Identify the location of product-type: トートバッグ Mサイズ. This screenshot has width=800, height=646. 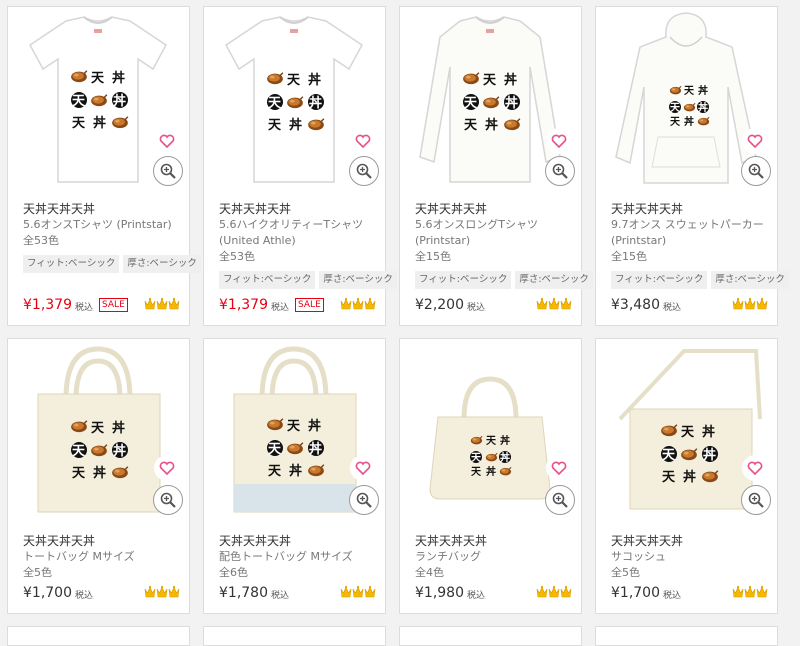
(79, 556).